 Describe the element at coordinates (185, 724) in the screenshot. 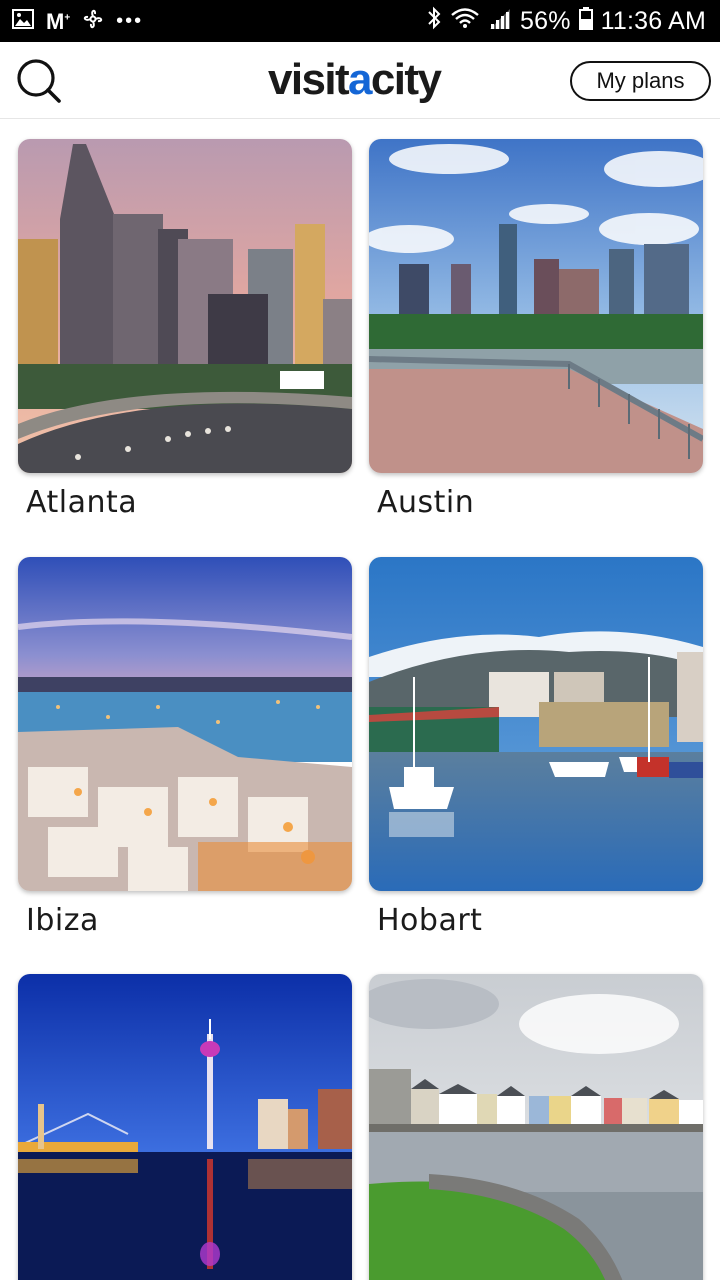

I see `city-image-ibiza` at that location.